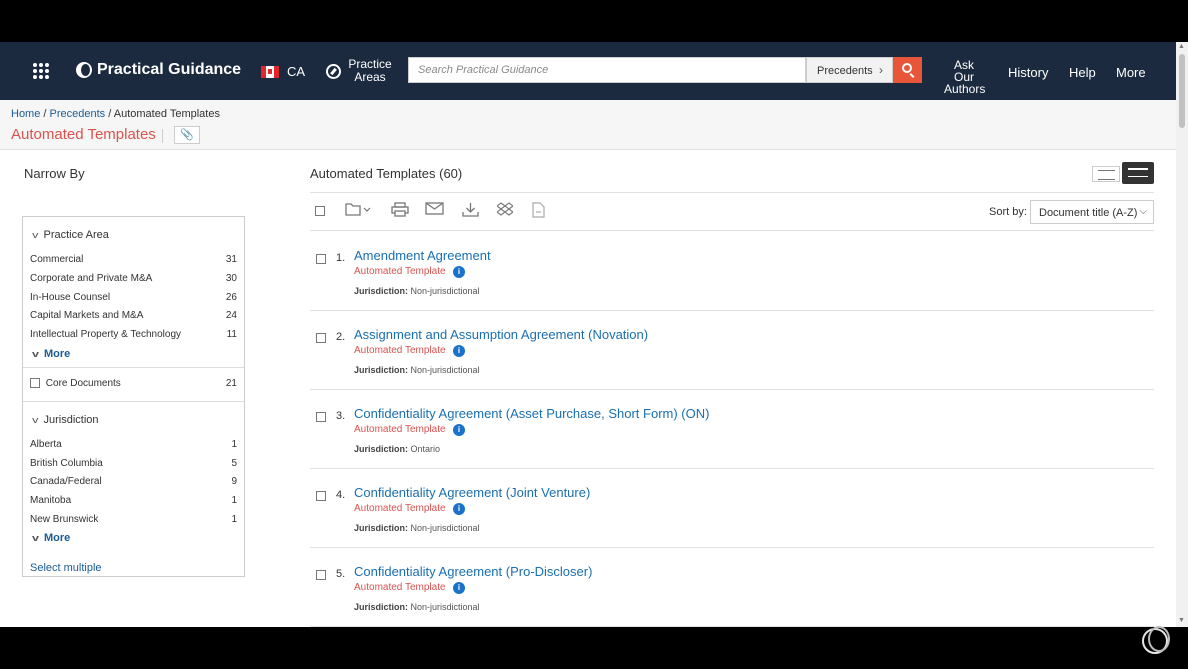 This screenshot has height=669, width=1188. Describe the element at coordinates (422, 255) in the screenshot. I see `result-title-link: Amendment Agreement` at that location.